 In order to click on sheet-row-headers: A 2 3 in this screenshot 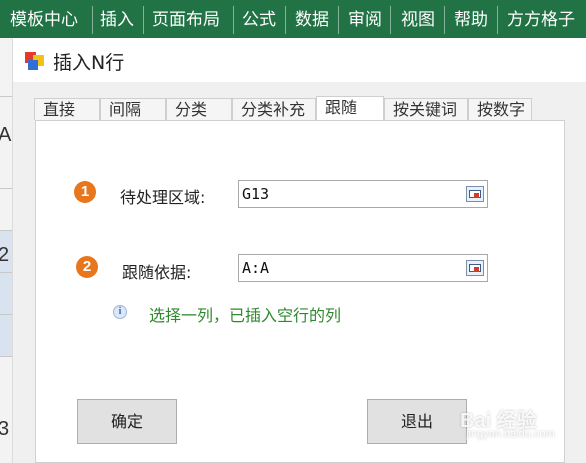, I will do `click(6, 250)`.